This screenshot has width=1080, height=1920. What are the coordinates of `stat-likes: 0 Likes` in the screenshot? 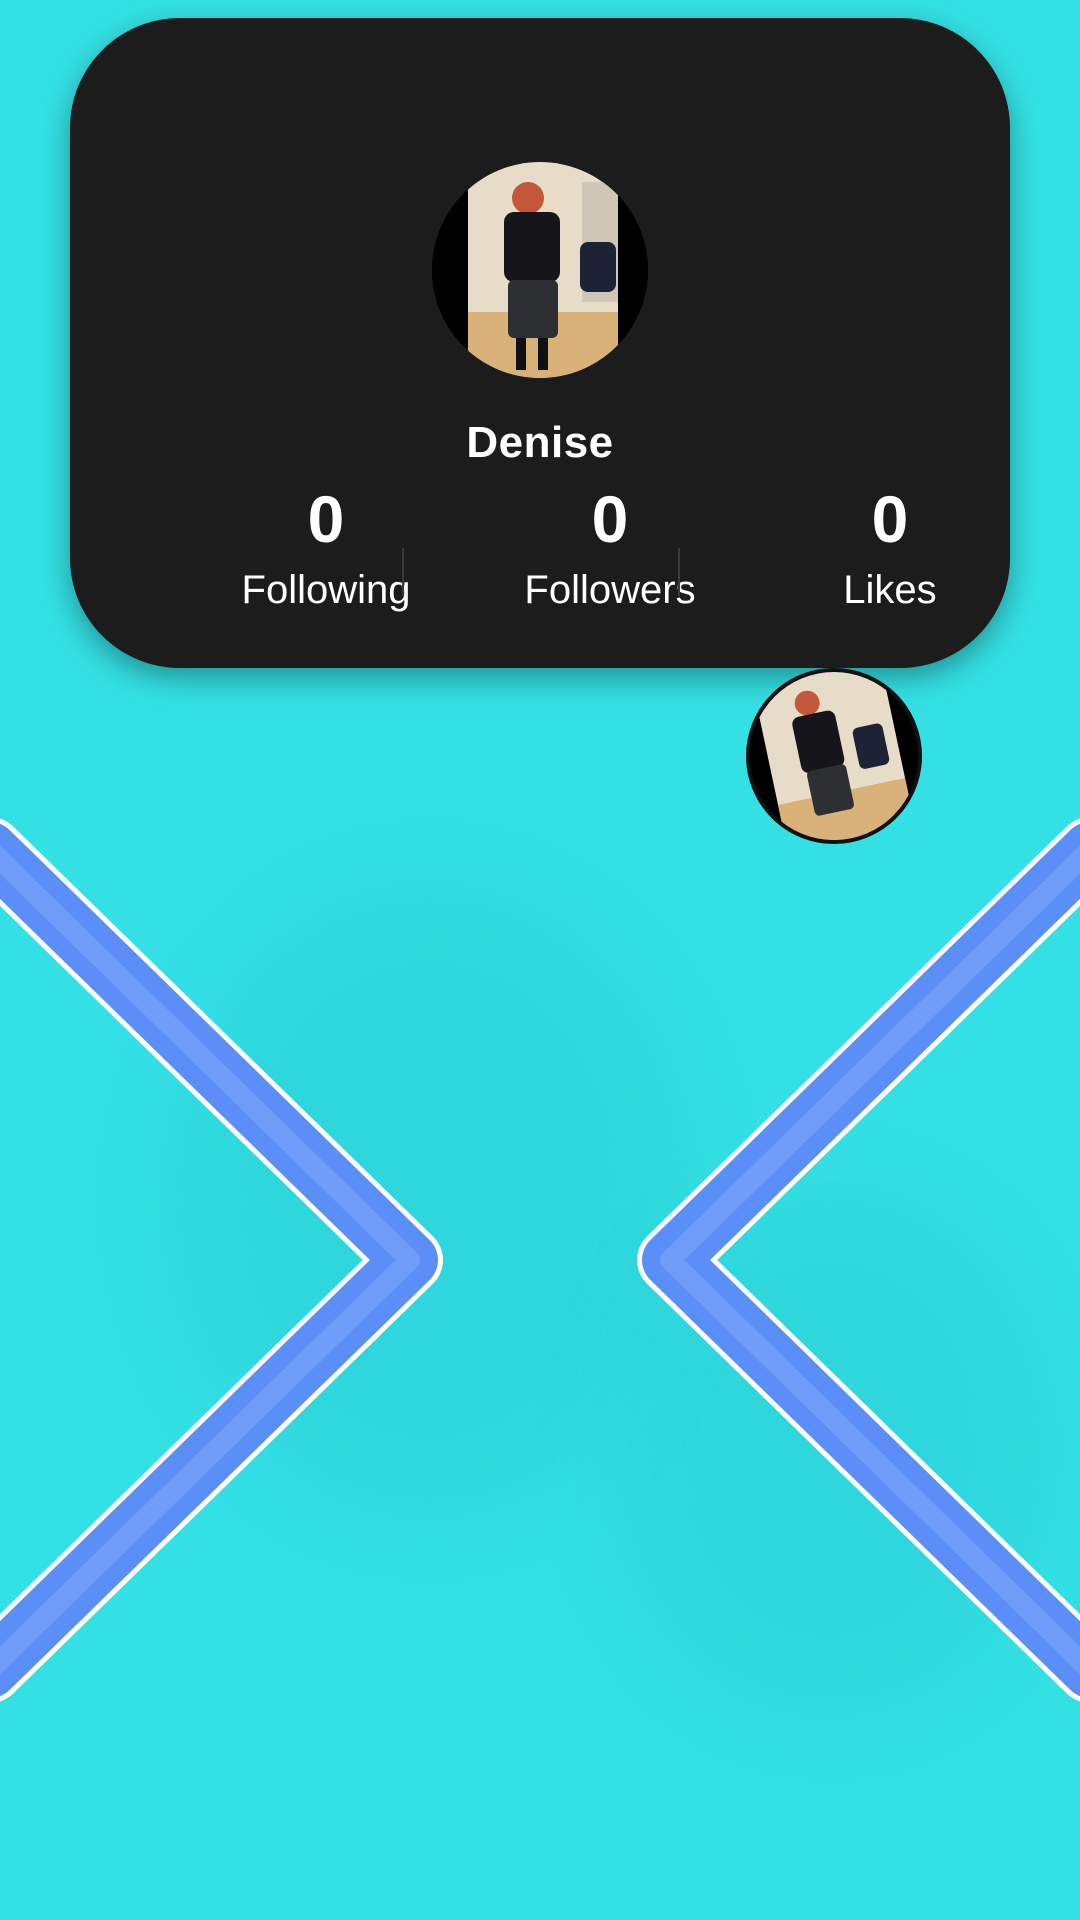 It's located at (890, 548).